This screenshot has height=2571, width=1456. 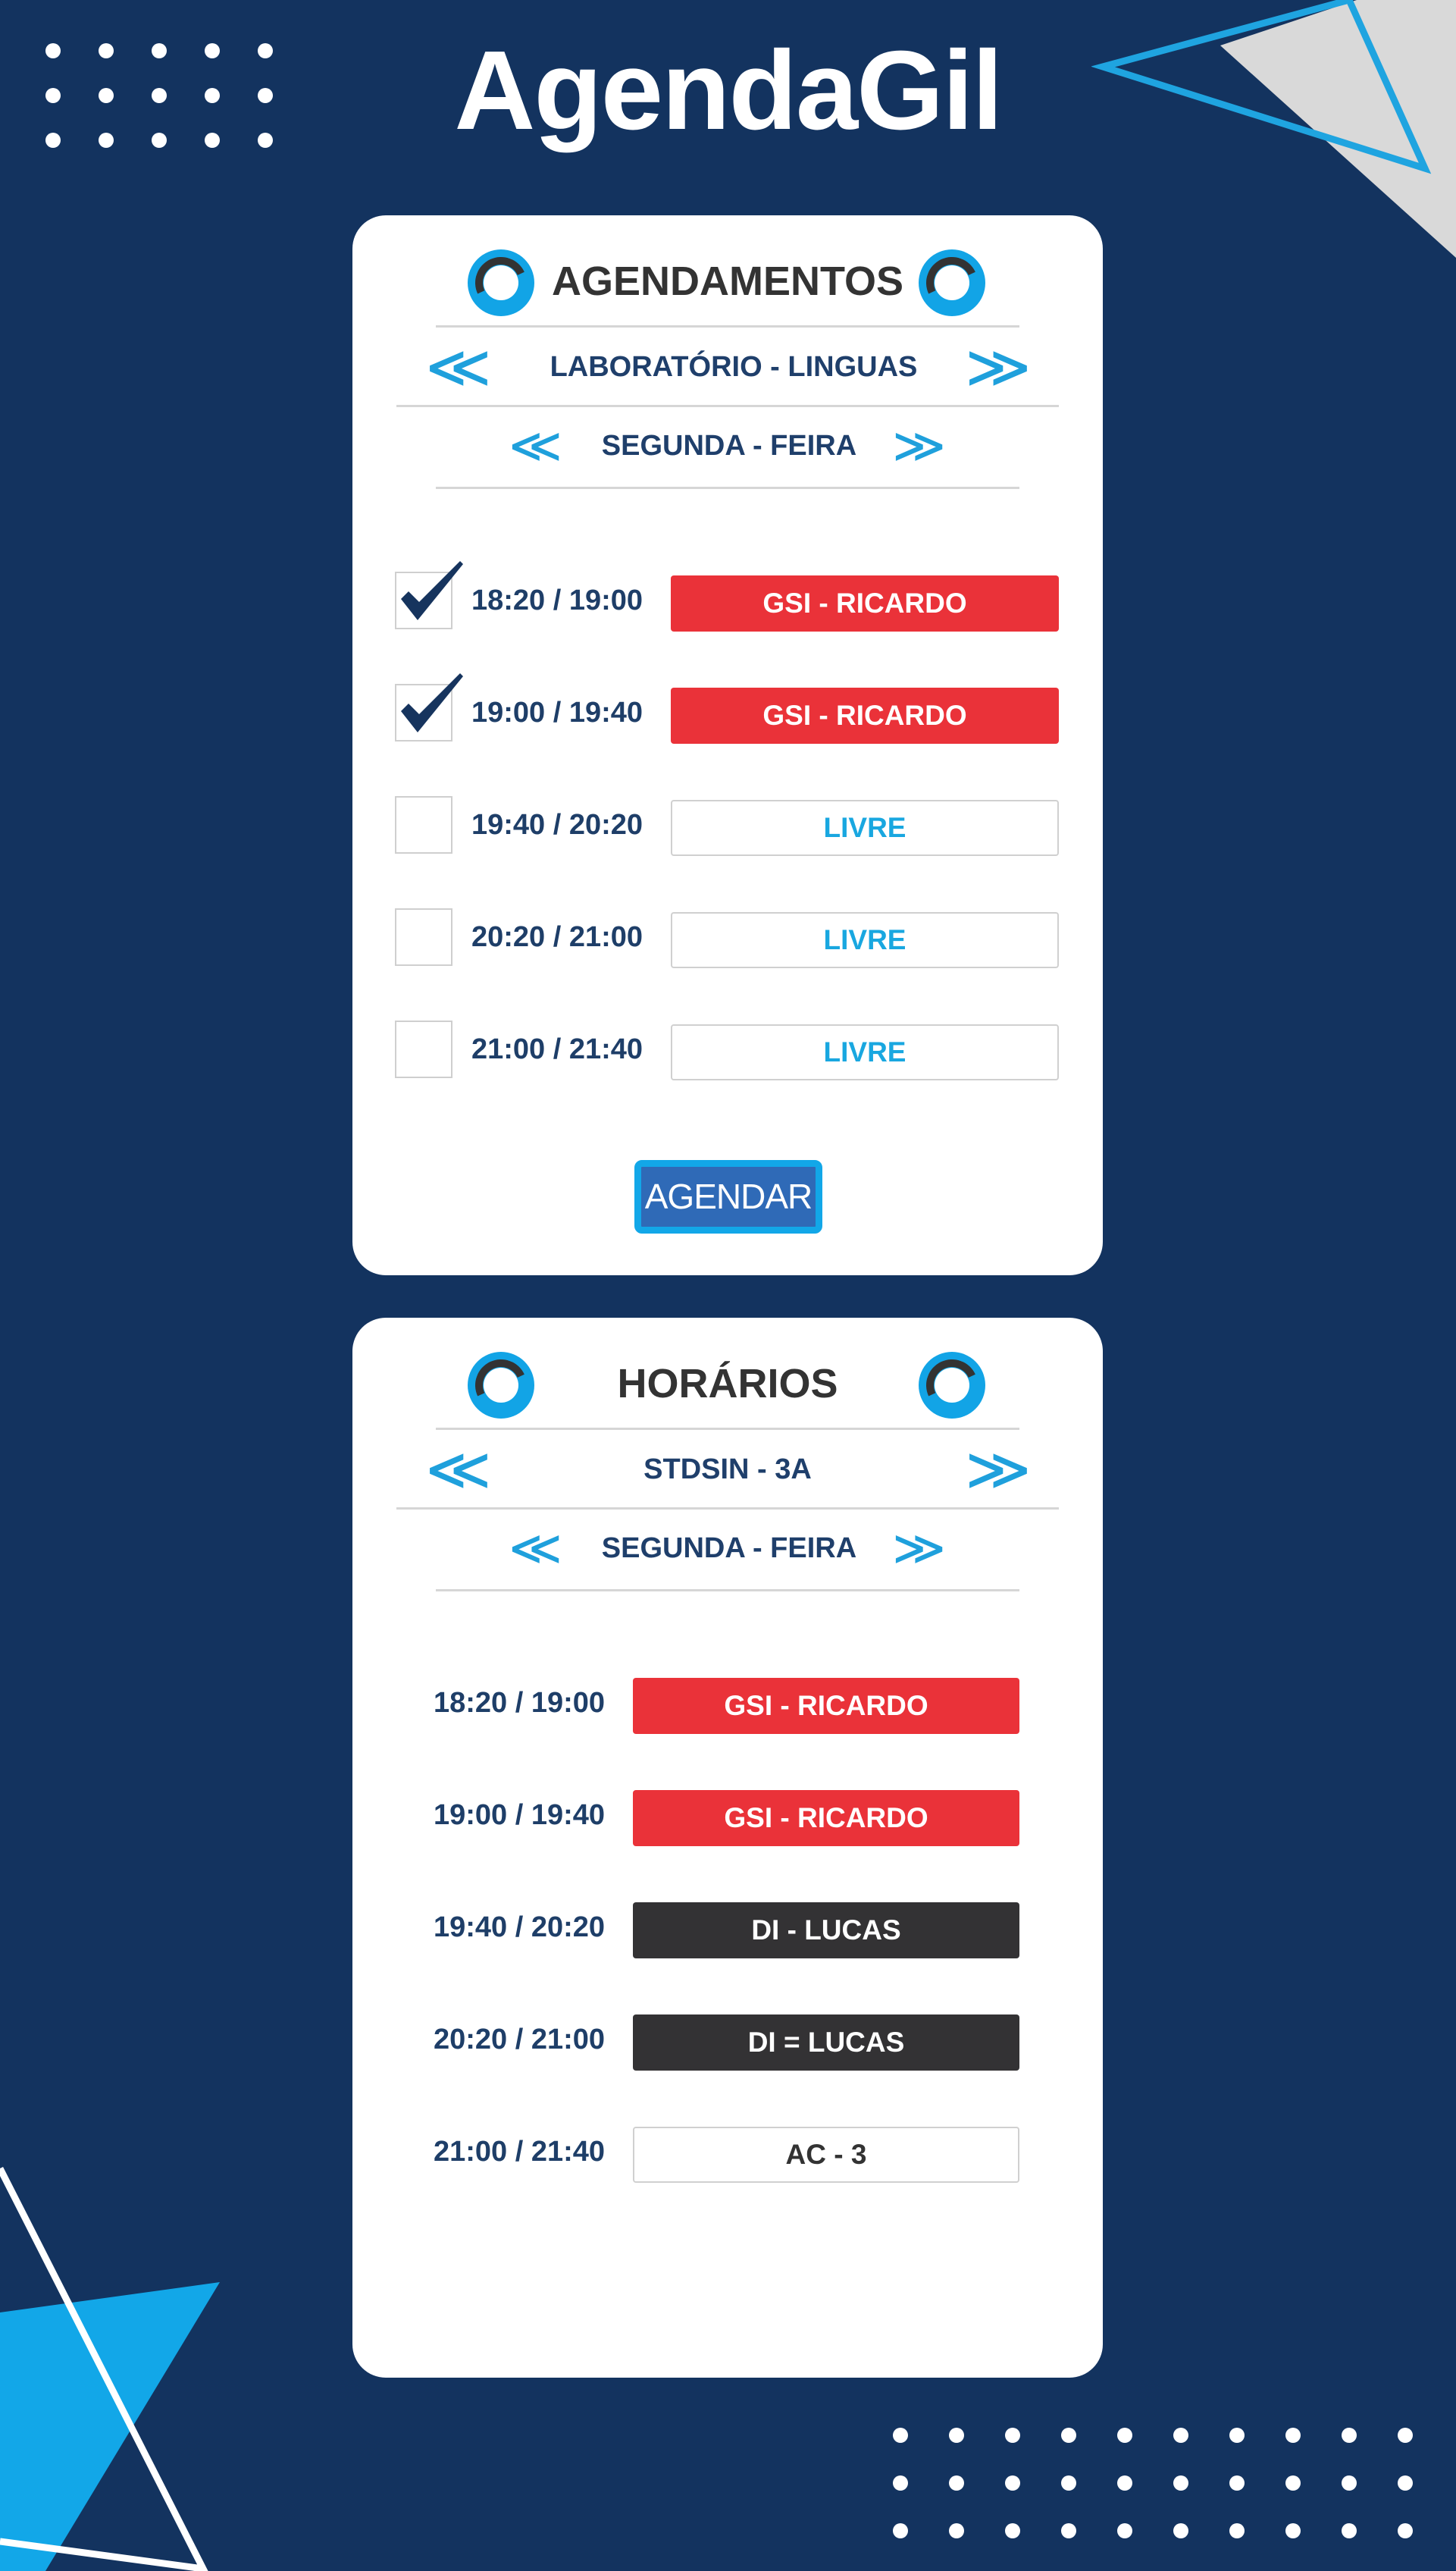 What do you see at coordinates (110, 2369) in the screenshot?
I see `decor-triangles-bottom-left` at bounding box center [110, 2369].